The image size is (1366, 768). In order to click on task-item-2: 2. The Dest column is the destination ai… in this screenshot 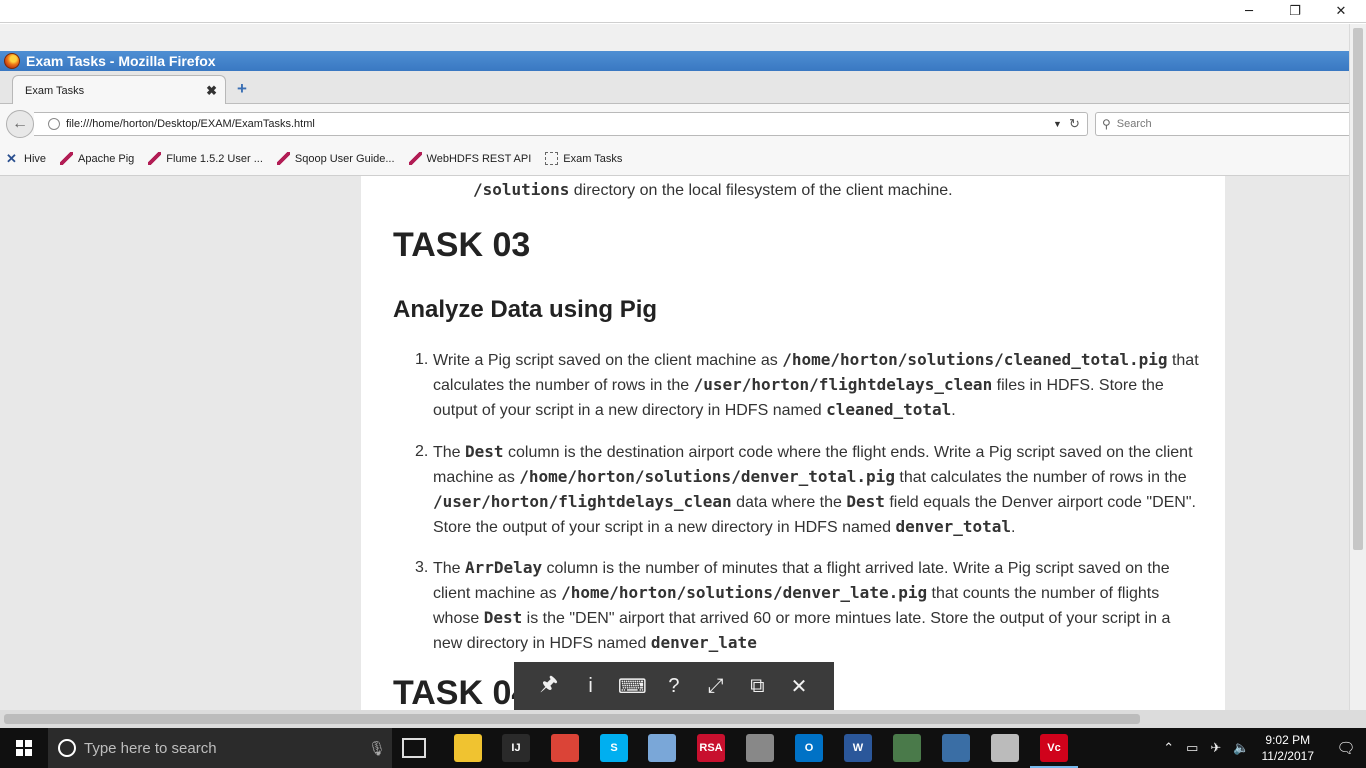, I will do `click(801, 490)`.